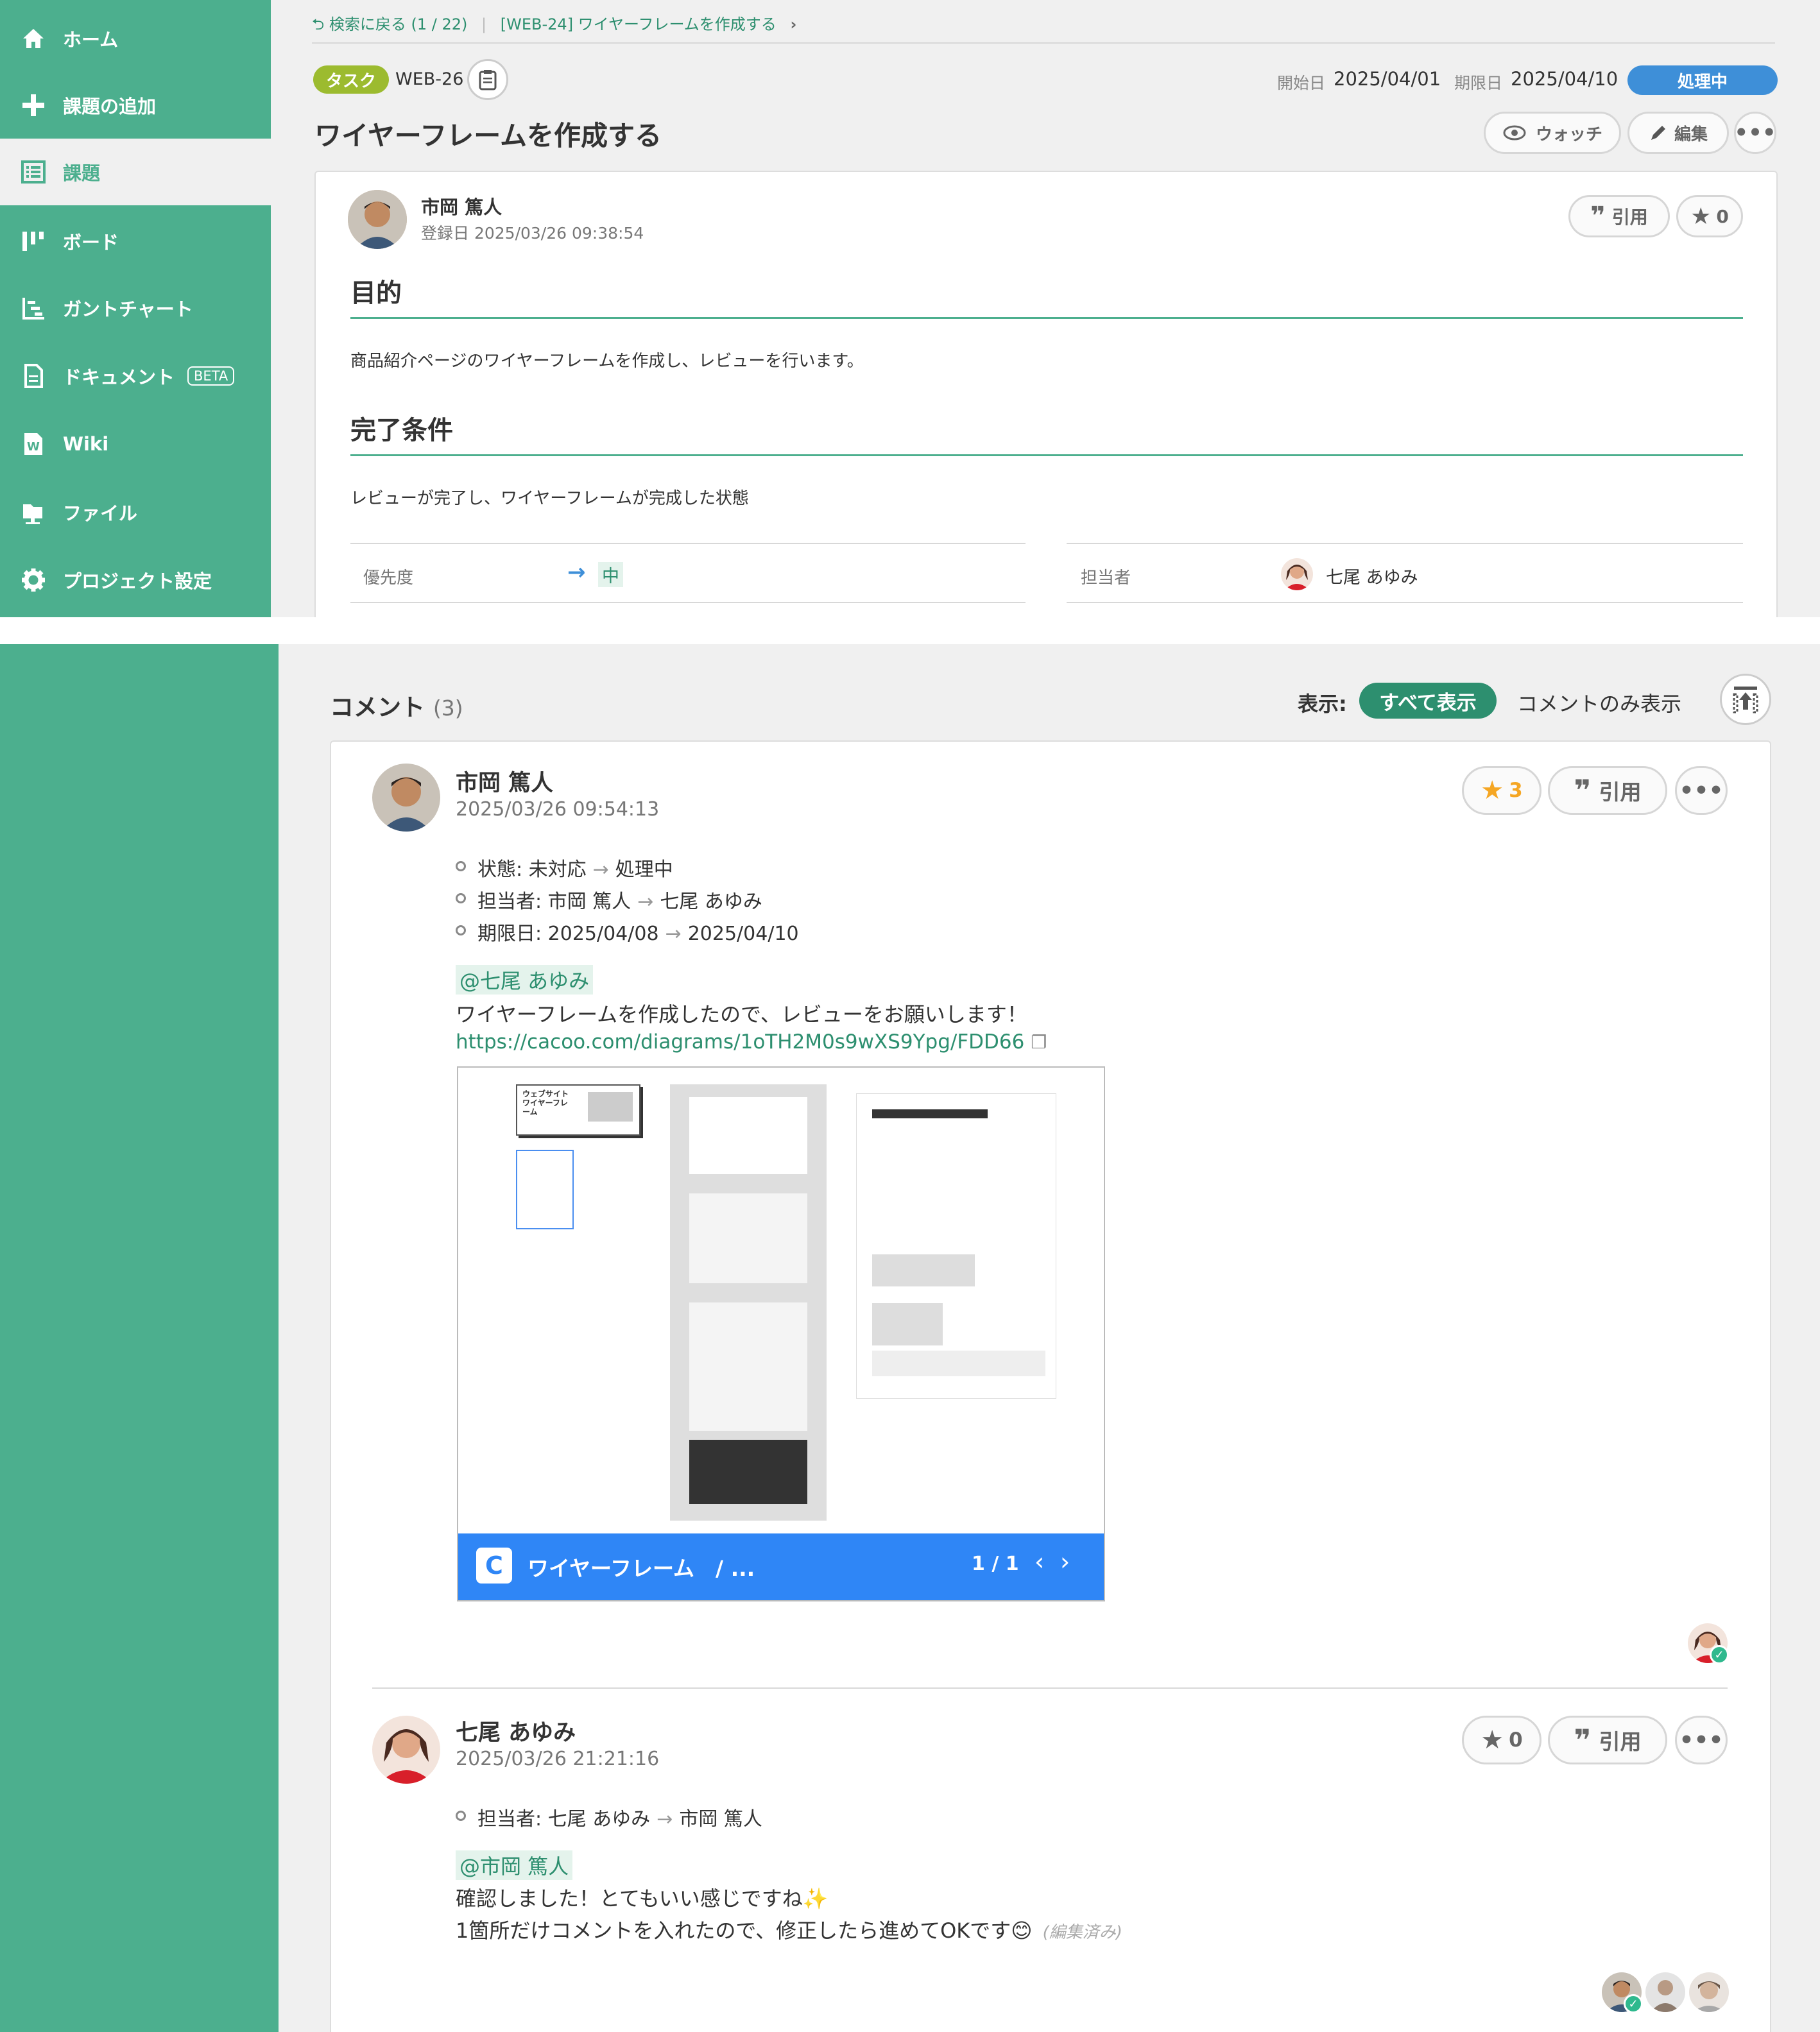 This screenshot has width=1820, height=2032. I want to click on star-button: ★ 3, so click(1501, 791).